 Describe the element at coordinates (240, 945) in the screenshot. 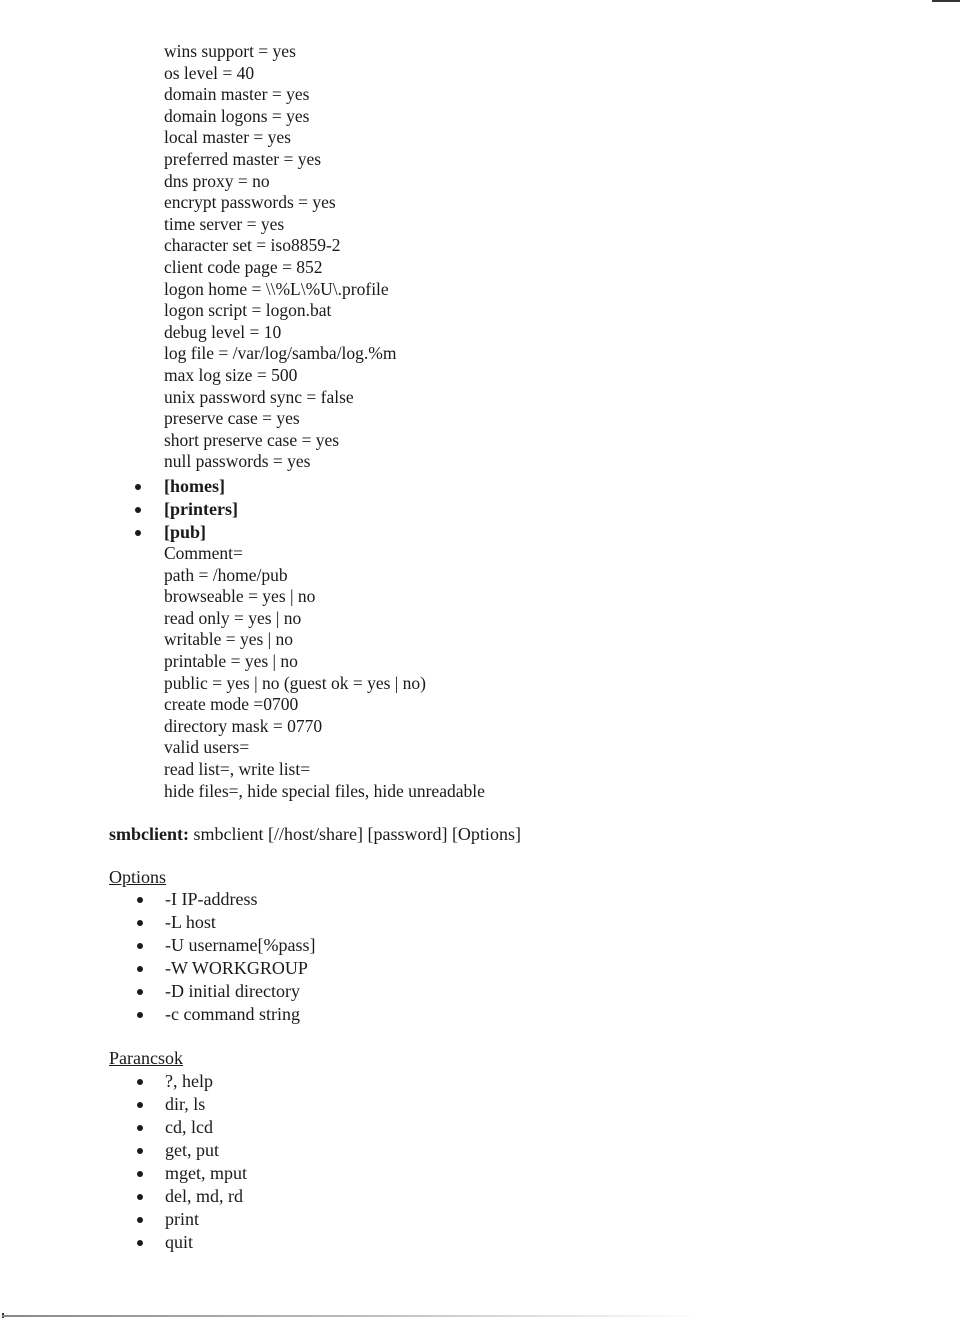

I see `option-label: -U username[%pass]` at that location.